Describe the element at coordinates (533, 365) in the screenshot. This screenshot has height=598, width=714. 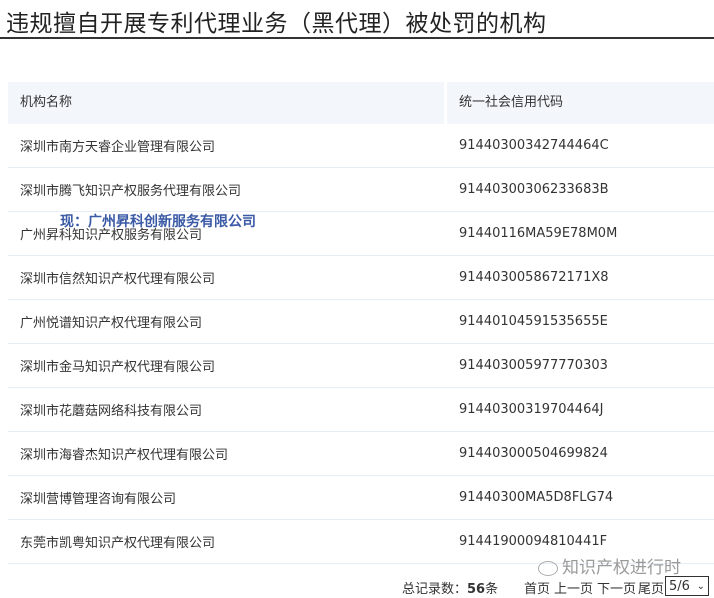
I see `credit-code: 914403005977770303` at that location.